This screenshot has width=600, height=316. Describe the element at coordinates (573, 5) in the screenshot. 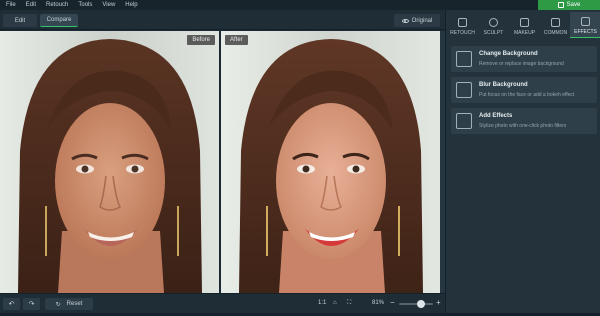

I see `save-label: Save` at that location.